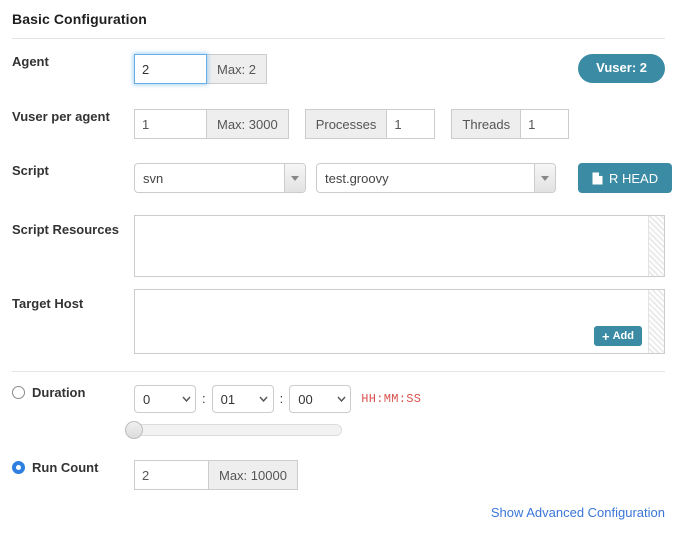 The image size is (677, 538). I want to click on agent-row: Agent Max: 2 Vuser: 2, so click(338, 75).